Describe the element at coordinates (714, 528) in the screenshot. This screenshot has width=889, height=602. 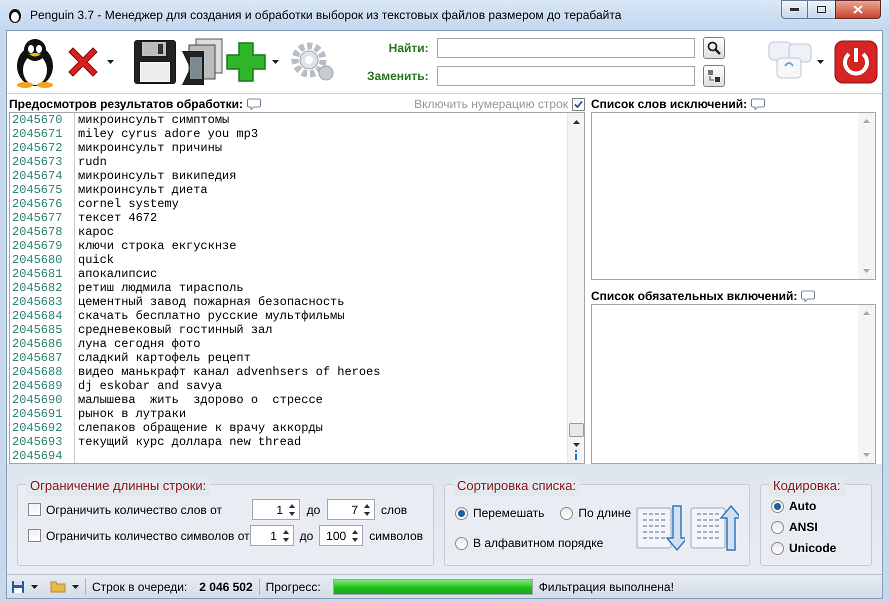
I see `sort-up-icon` at that location.